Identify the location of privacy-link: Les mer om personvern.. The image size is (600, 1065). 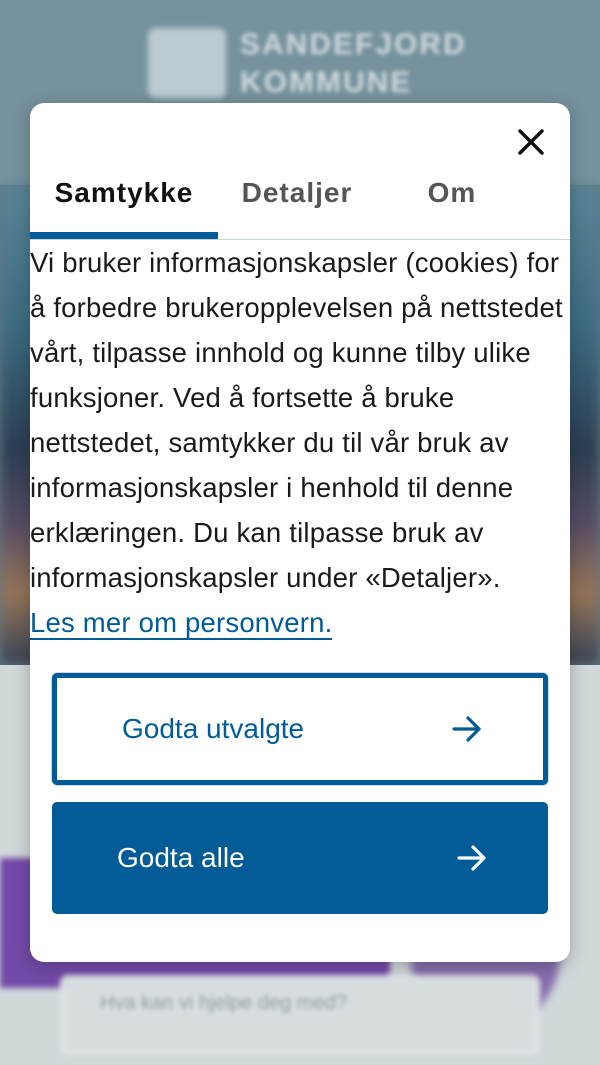
(181, 623).